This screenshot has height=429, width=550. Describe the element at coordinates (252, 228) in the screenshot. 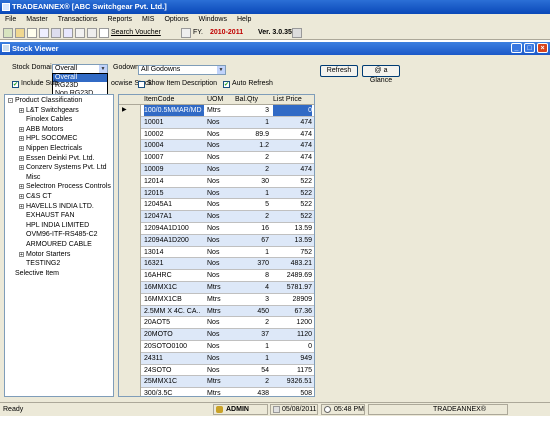

I see `table-cell: 16` at that location.